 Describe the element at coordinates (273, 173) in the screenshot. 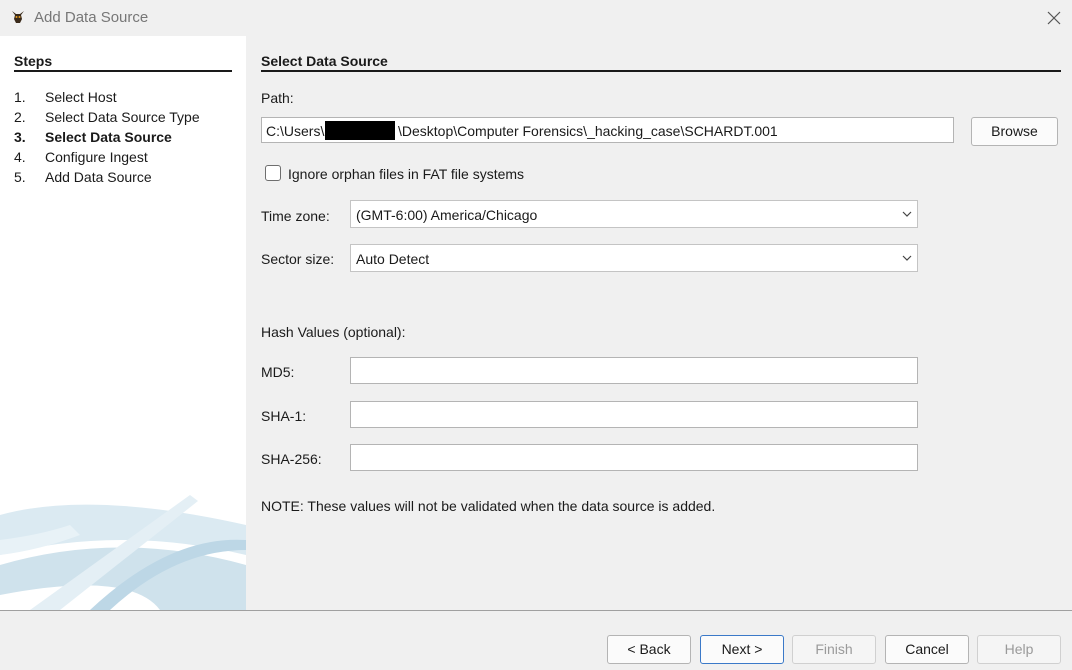

I see `ignore-orphan-checkbox` at that location.